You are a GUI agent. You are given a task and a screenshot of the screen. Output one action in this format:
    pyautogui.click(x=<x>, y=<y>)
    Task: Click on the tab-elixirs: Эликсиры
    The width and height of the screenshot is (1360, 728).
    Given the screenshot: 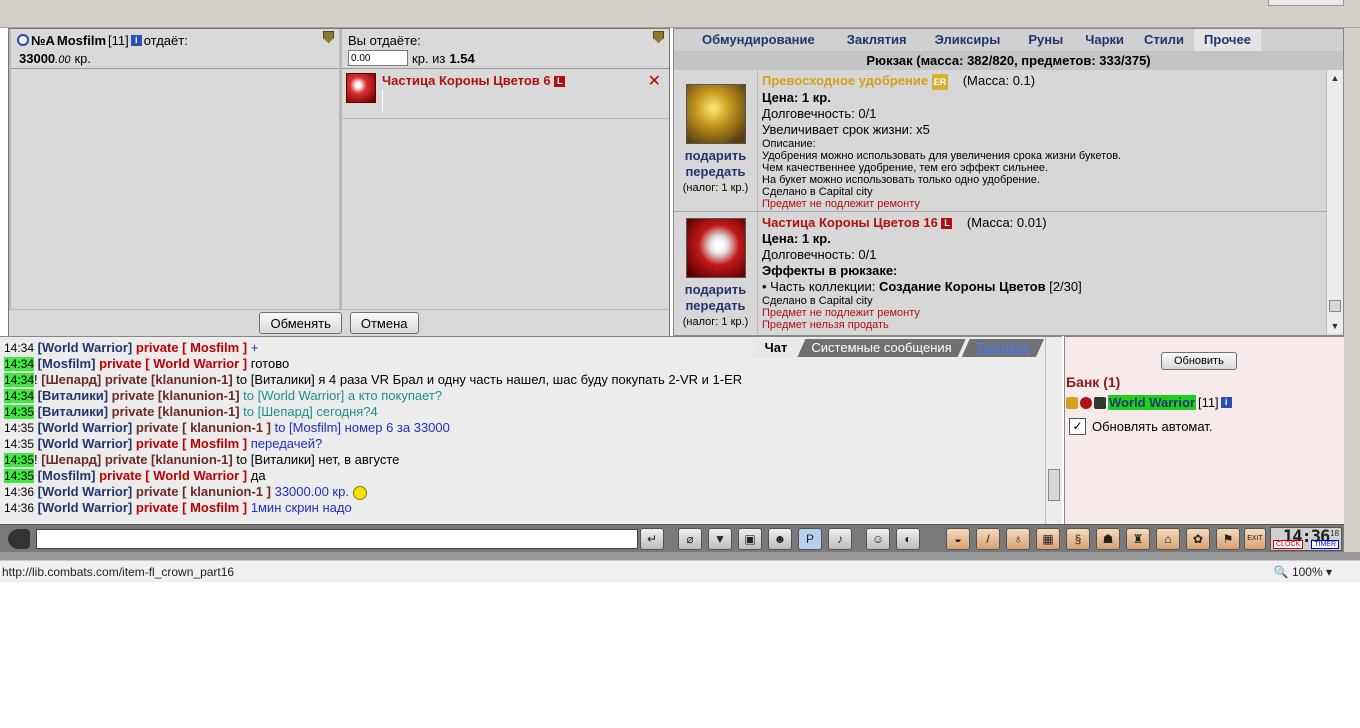 What is the action you would take?
    pyautogui.click(x=968, y=40)
    